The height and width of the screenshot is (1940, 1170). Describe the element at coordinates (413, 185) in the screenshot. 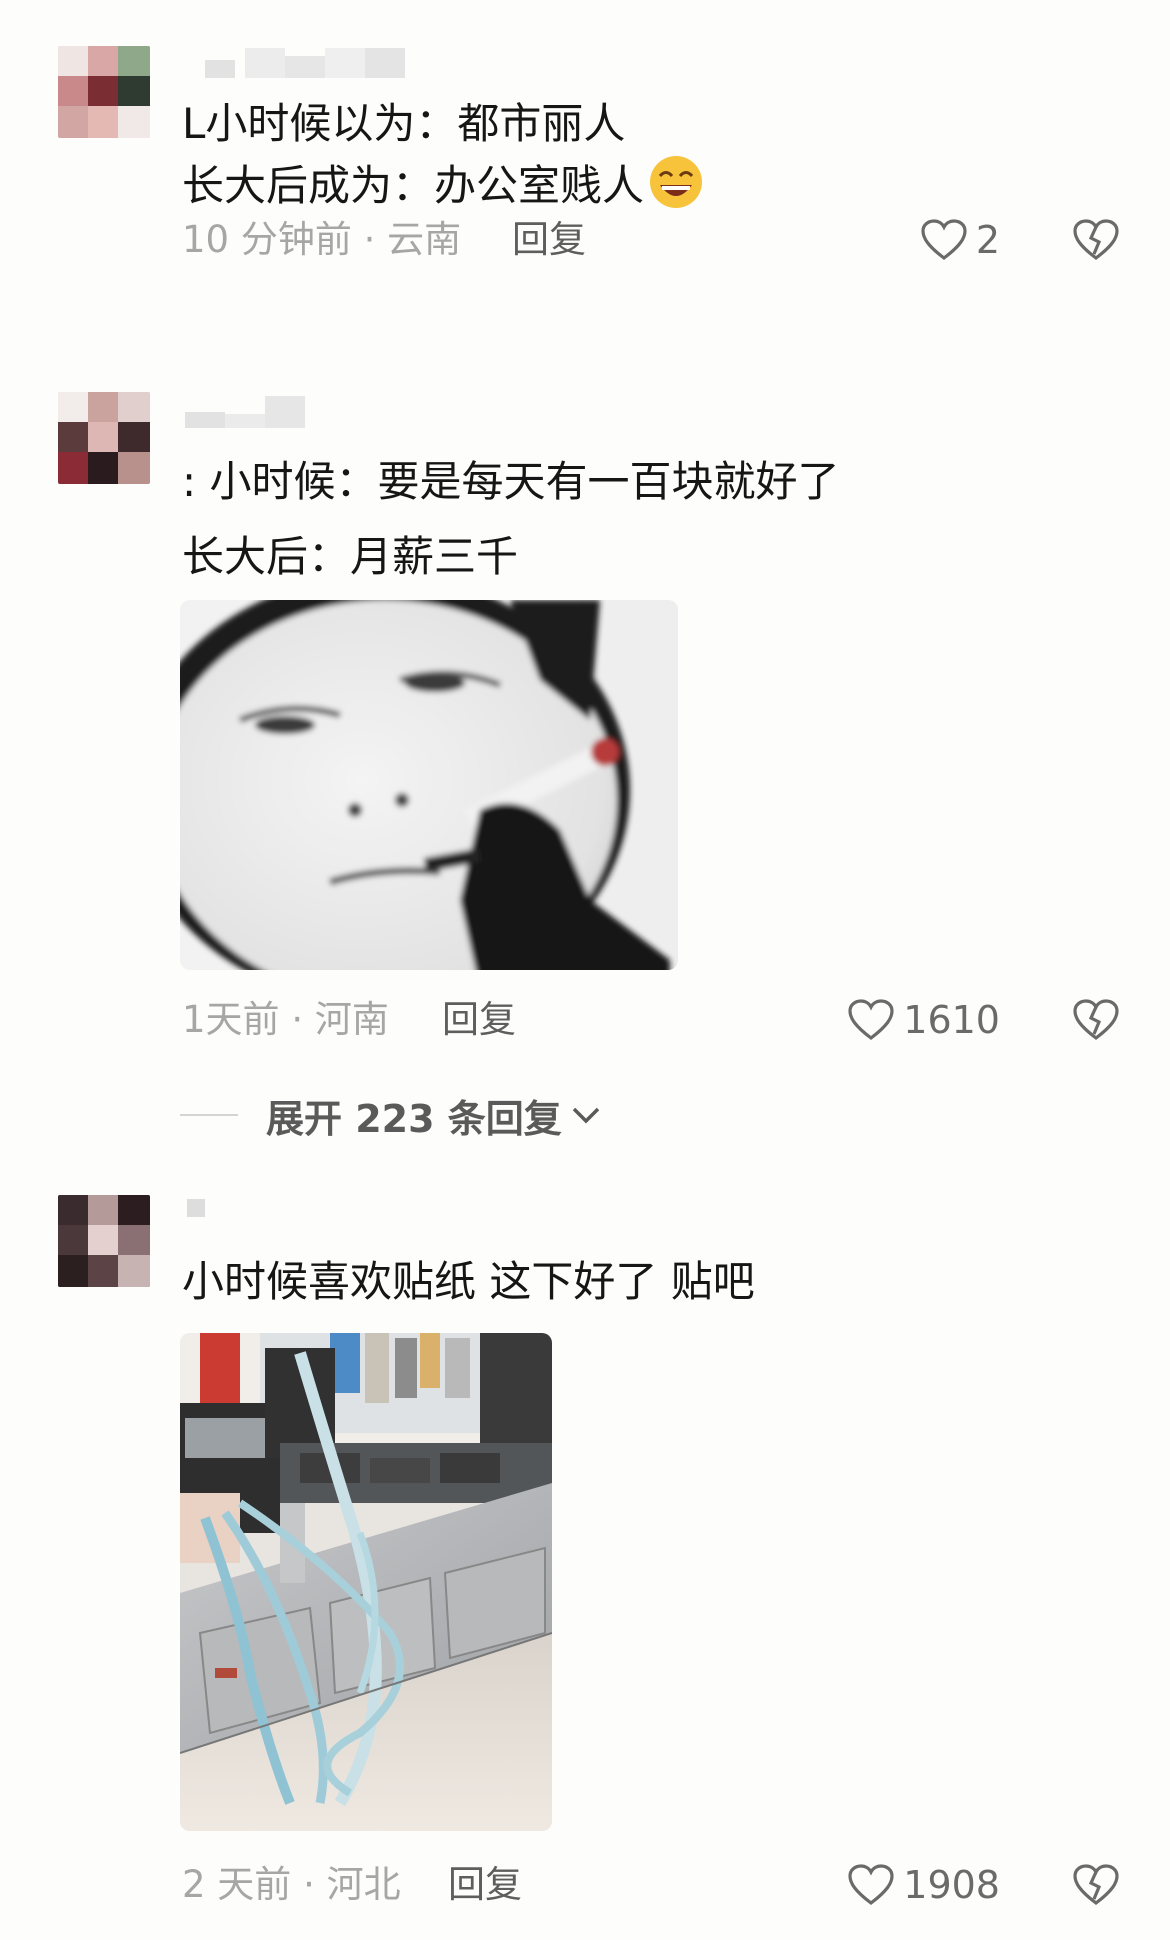

I see `comment-text: 长大后成为：办公室贱人` at that location.